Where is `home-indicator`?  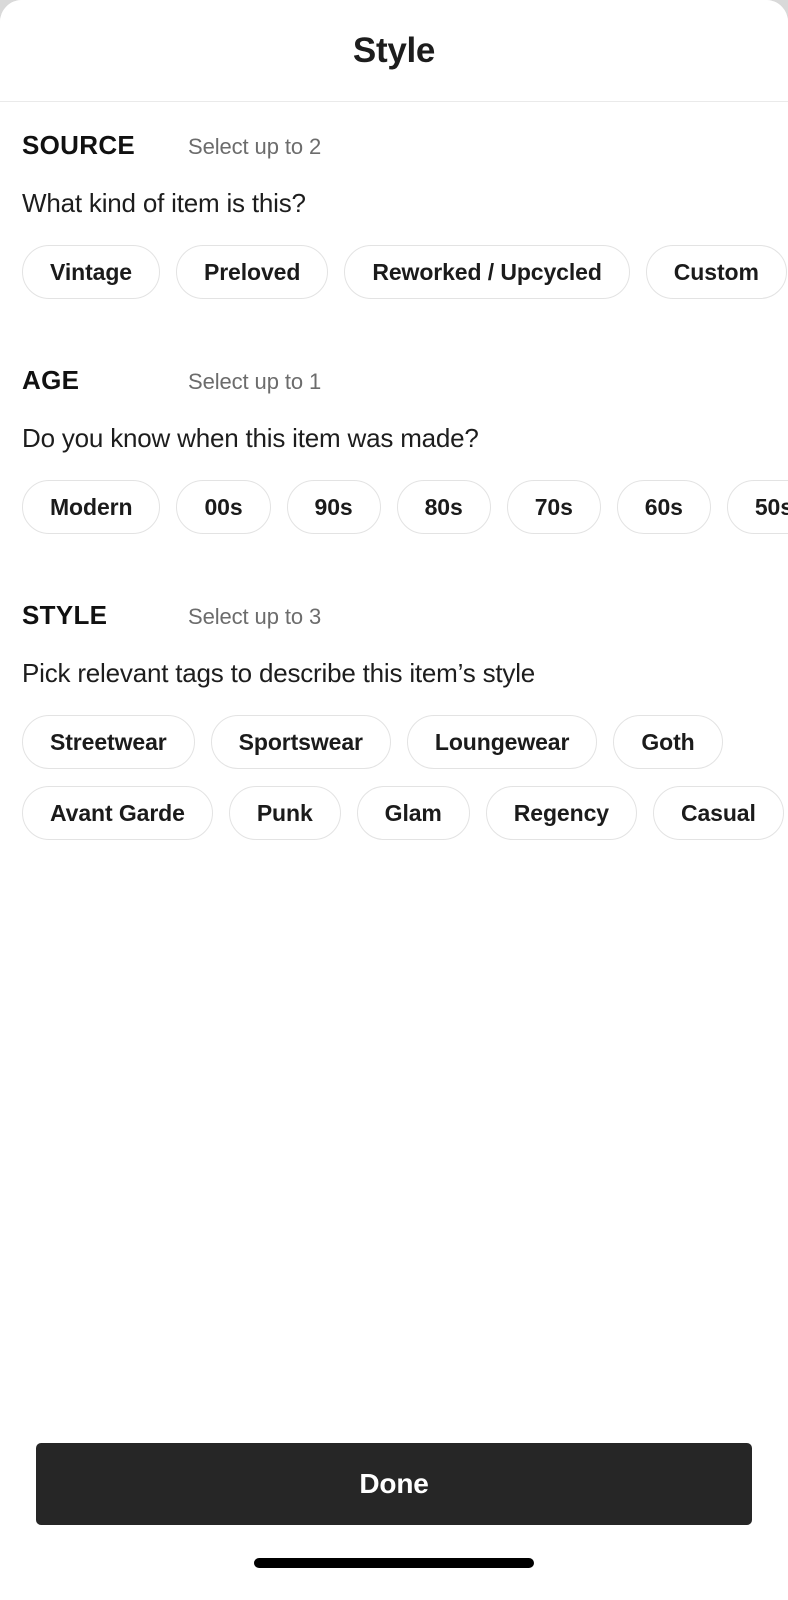
home-indicator is located at coordinates (394, 1562).